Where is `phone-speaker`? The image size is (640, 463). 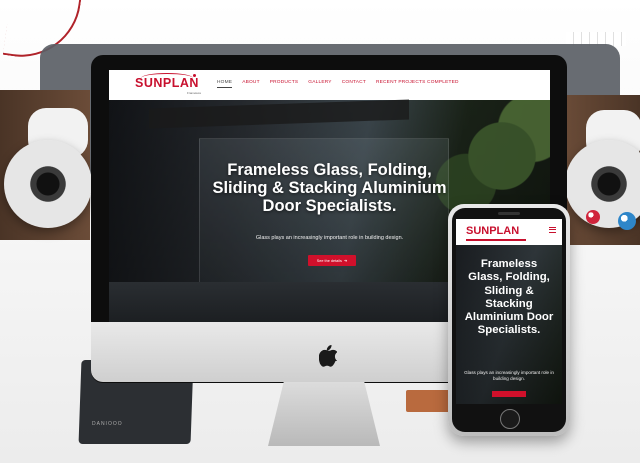
phone-speaker is located at coordinates (509, 213).